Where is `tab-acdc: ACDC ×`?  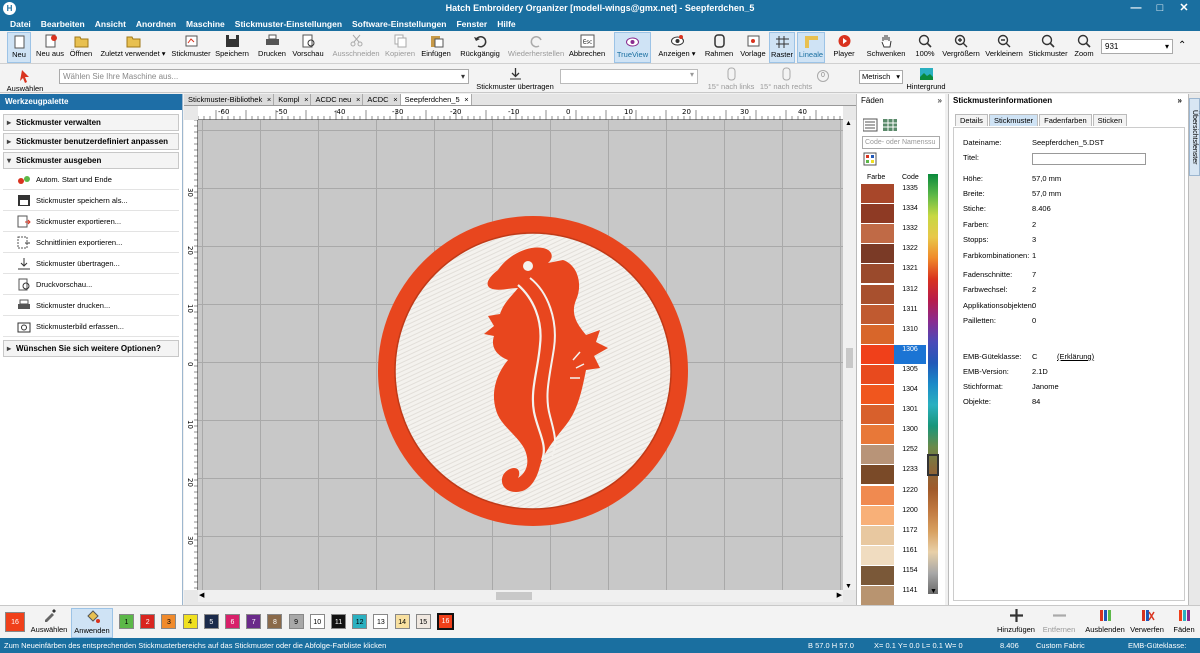
tab-acdc: ACDC × is located at coordinates (382, 99).